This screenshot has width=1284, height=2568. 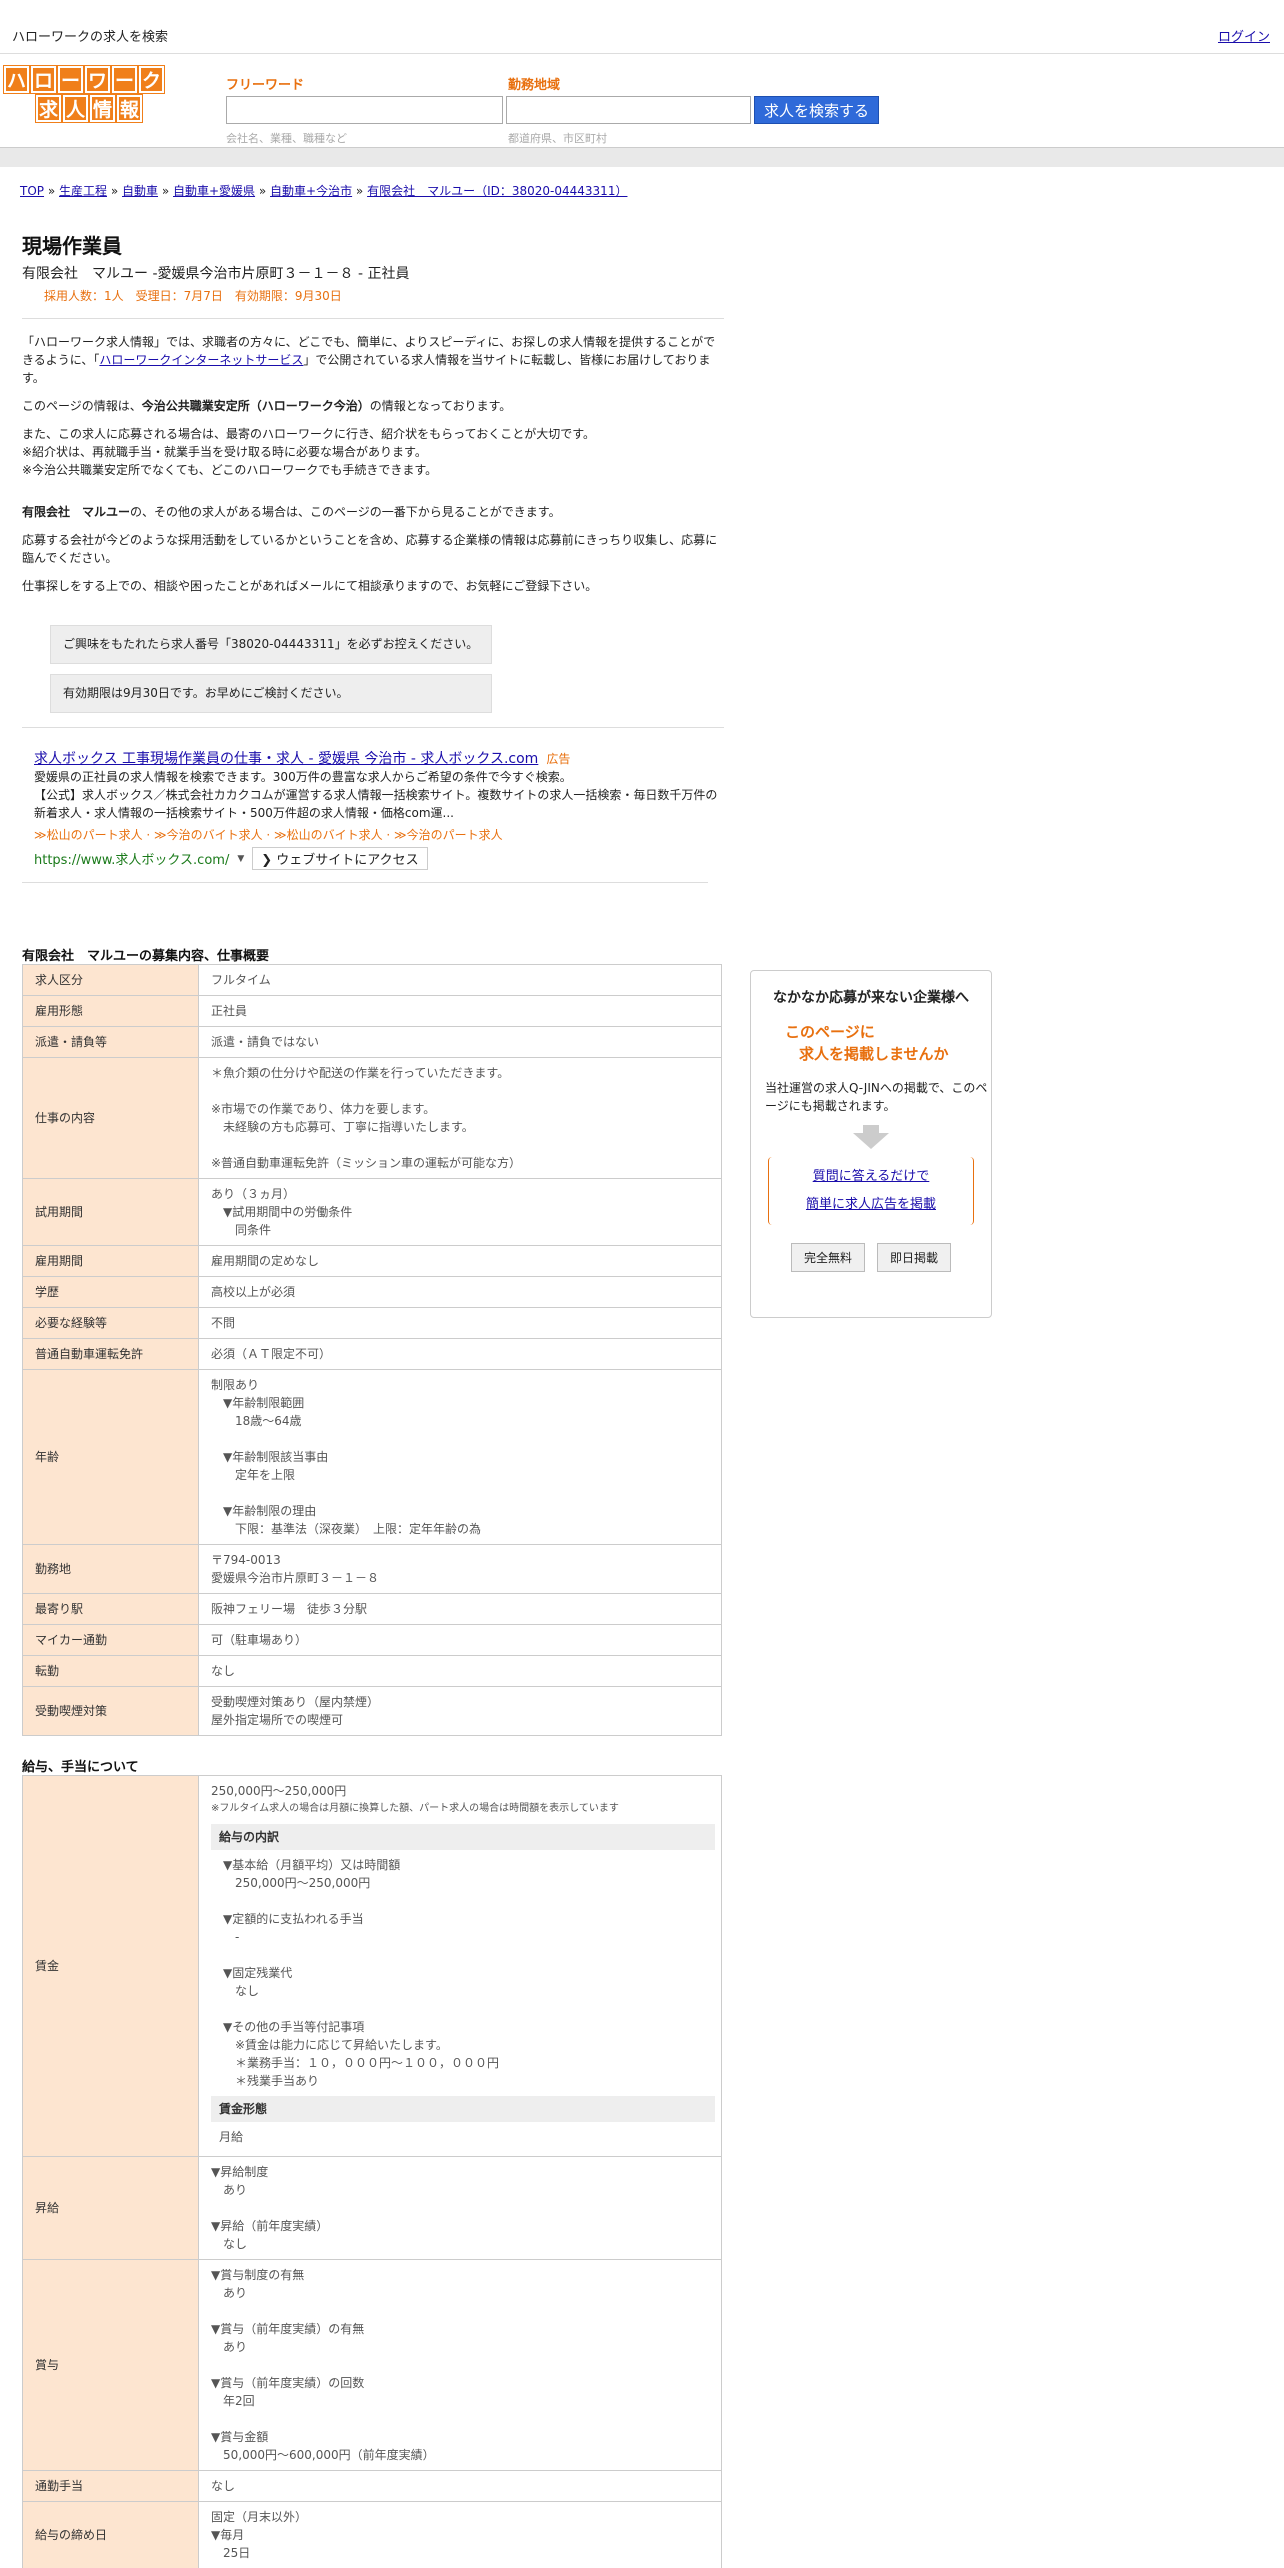 I want to click on row-value: 固定（月末以外） ▼毎月 25日, so click(x=460, y=2534).